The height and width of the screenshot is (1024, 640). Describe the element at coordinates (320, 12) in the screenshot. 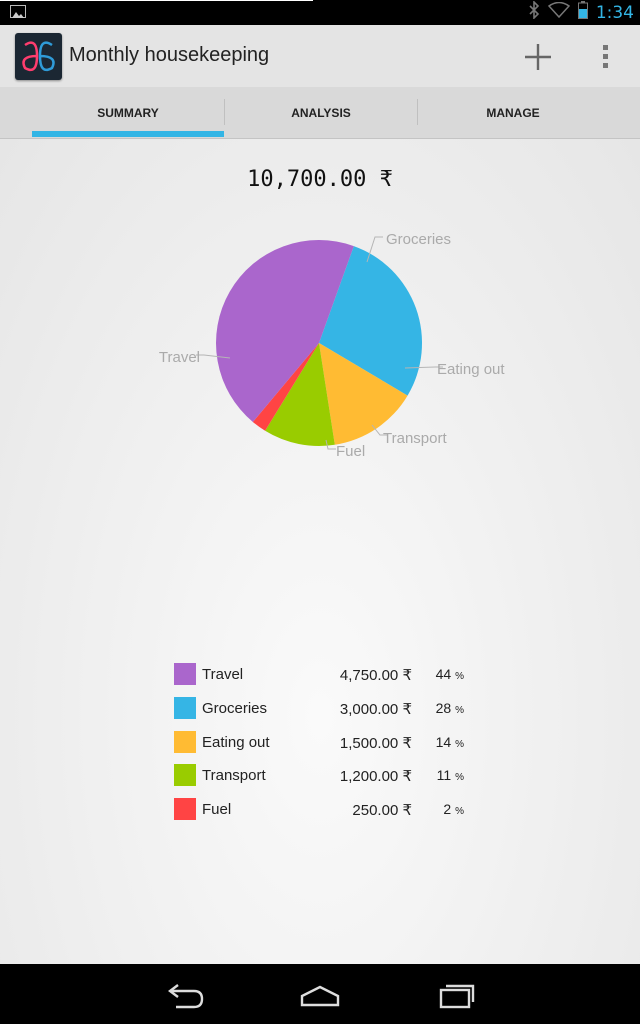

I see `status-bar: 1:34` at that location.